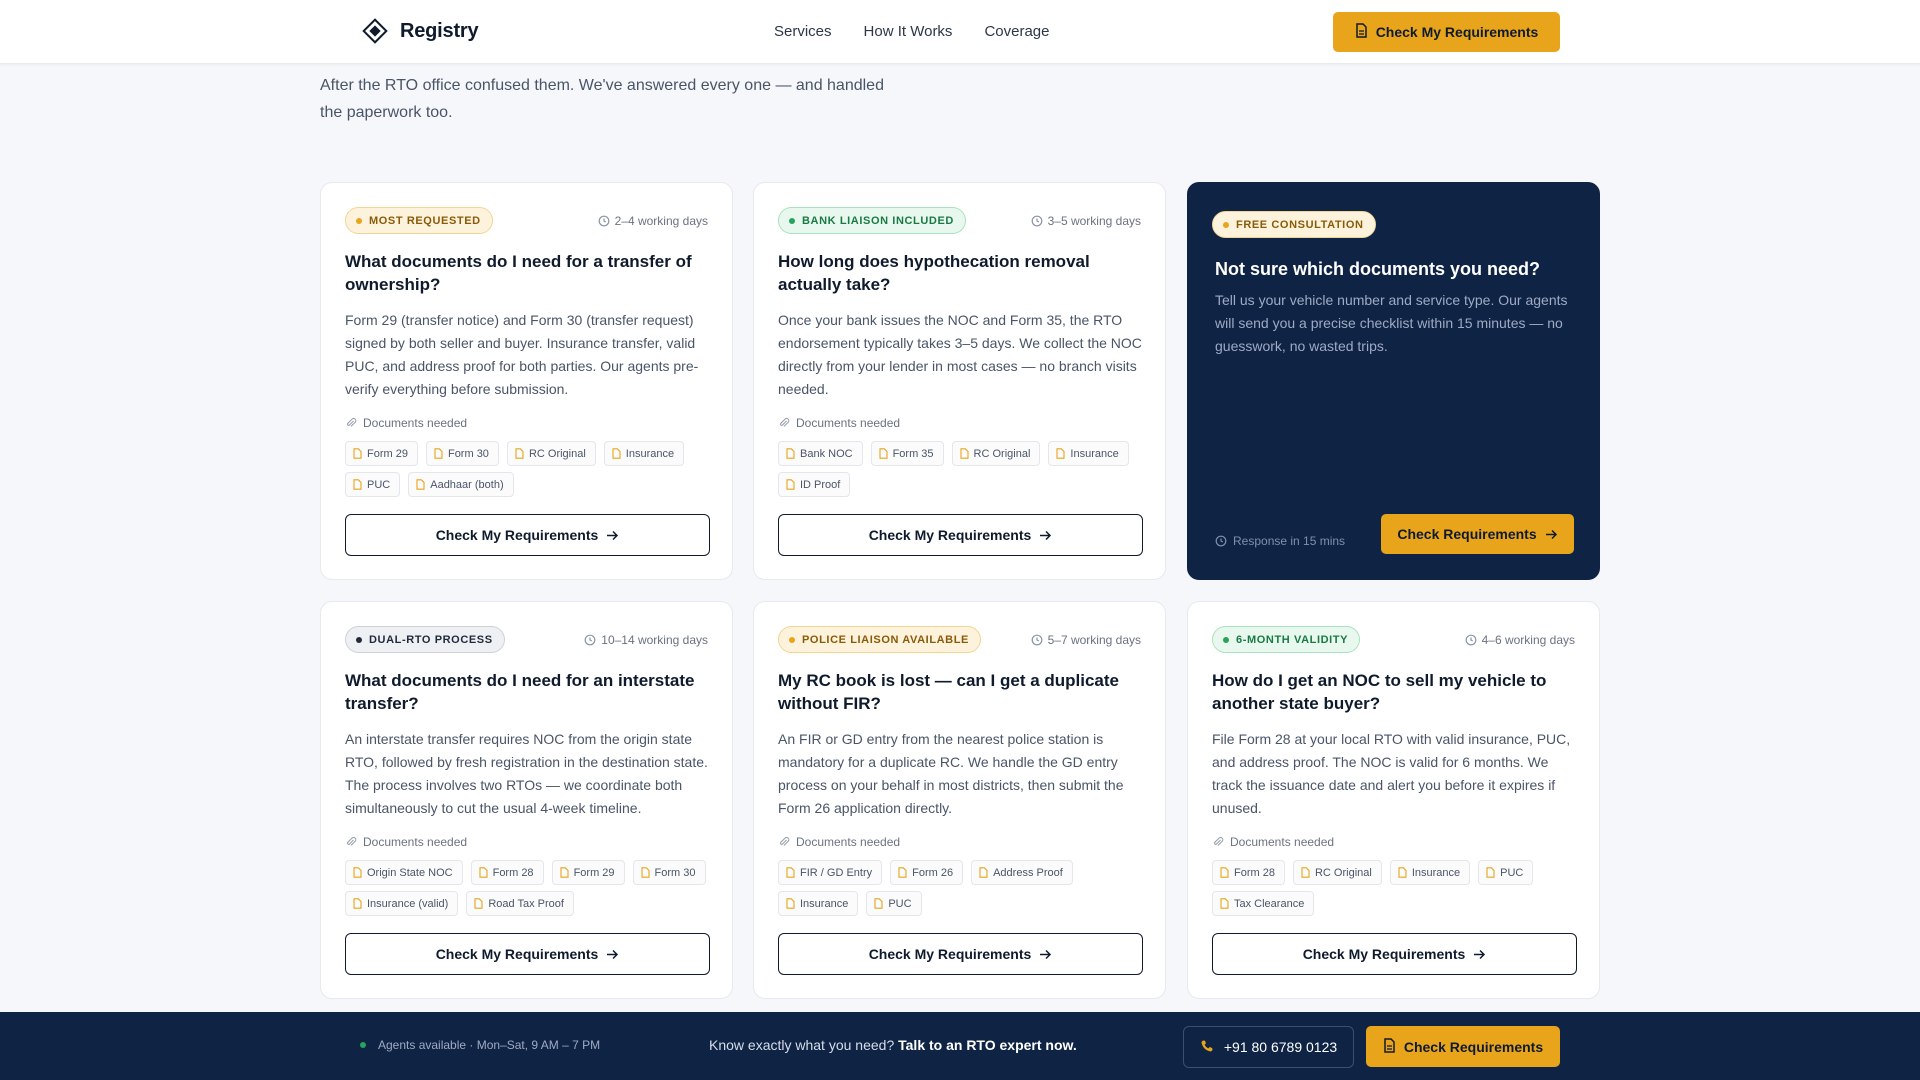 Image resolution: width=1920 pixels, height=1080 pixels. What do you see at coordinates (894, 903) in the screenshot?
I see `doc-chip: PUC` at bounding box center [894, 903].